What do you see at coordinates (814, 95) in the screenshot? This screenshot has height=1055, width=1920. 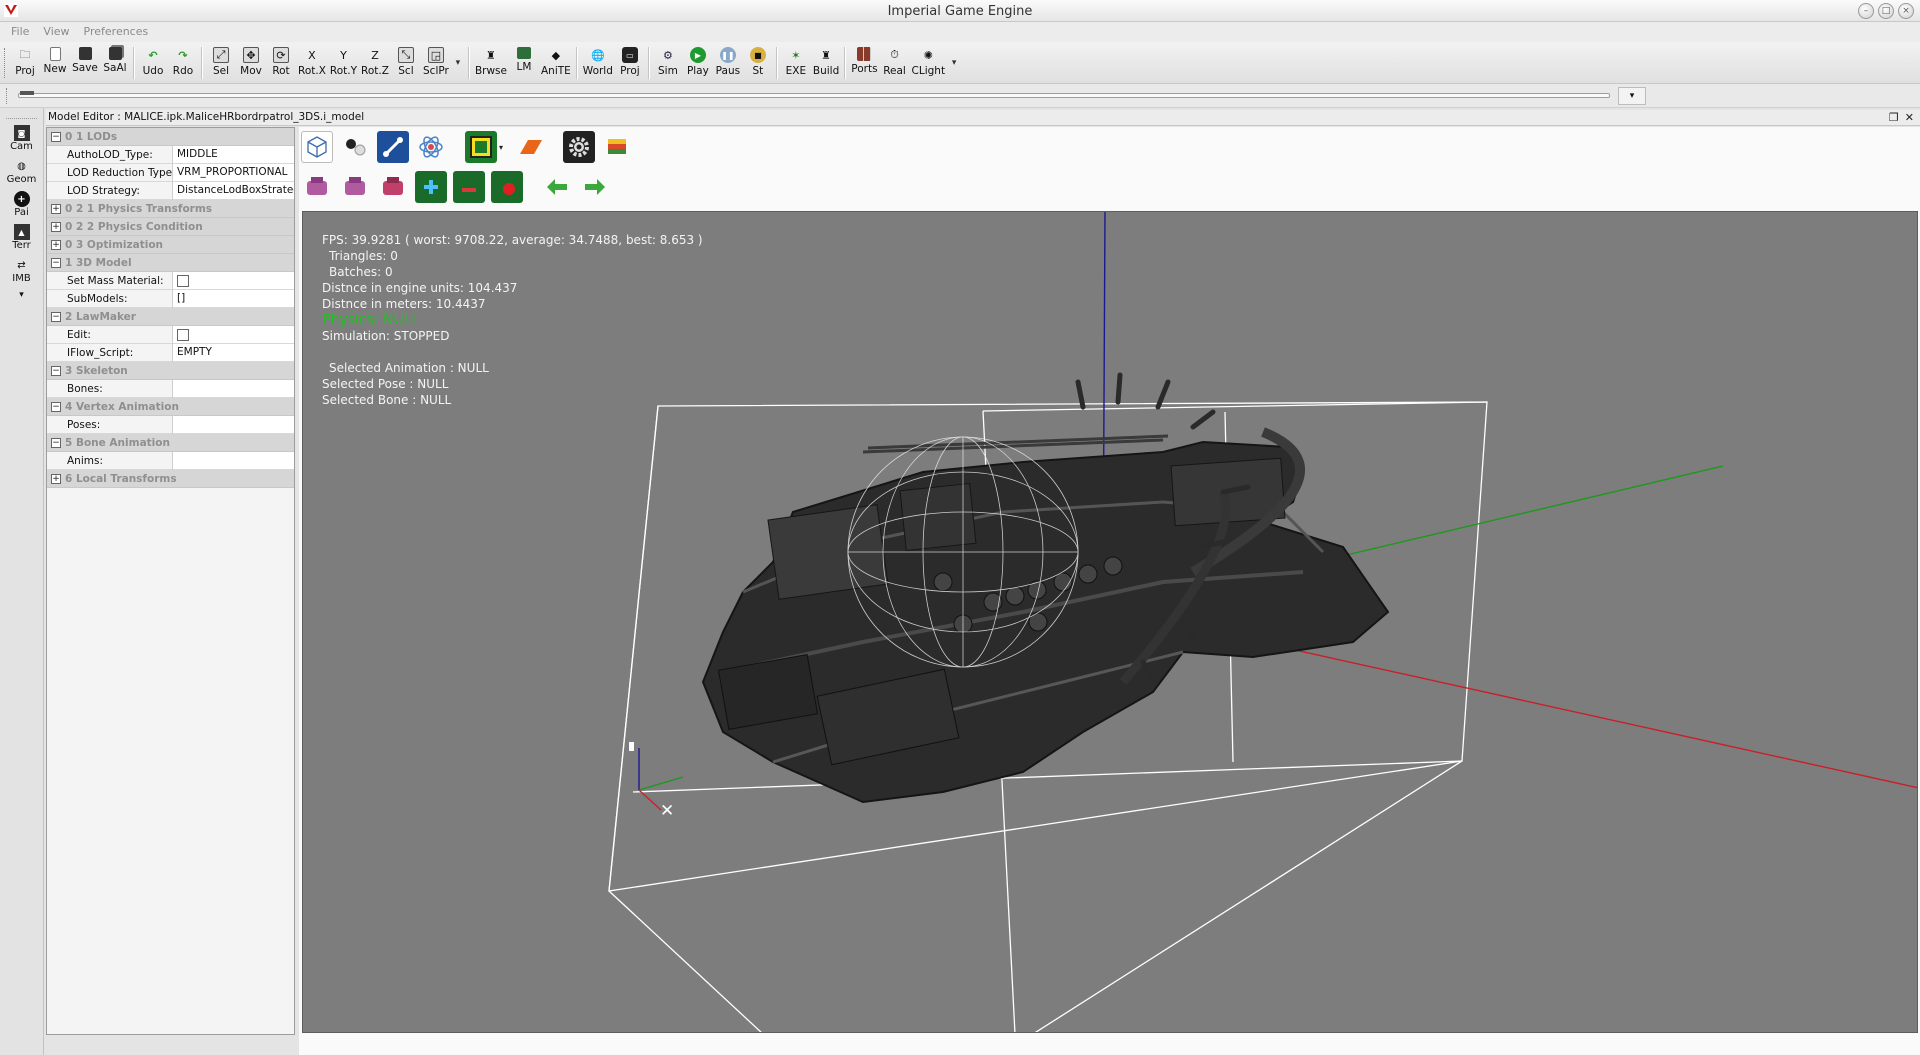 I see `timeline-slider` at bounding box center [814, 95].